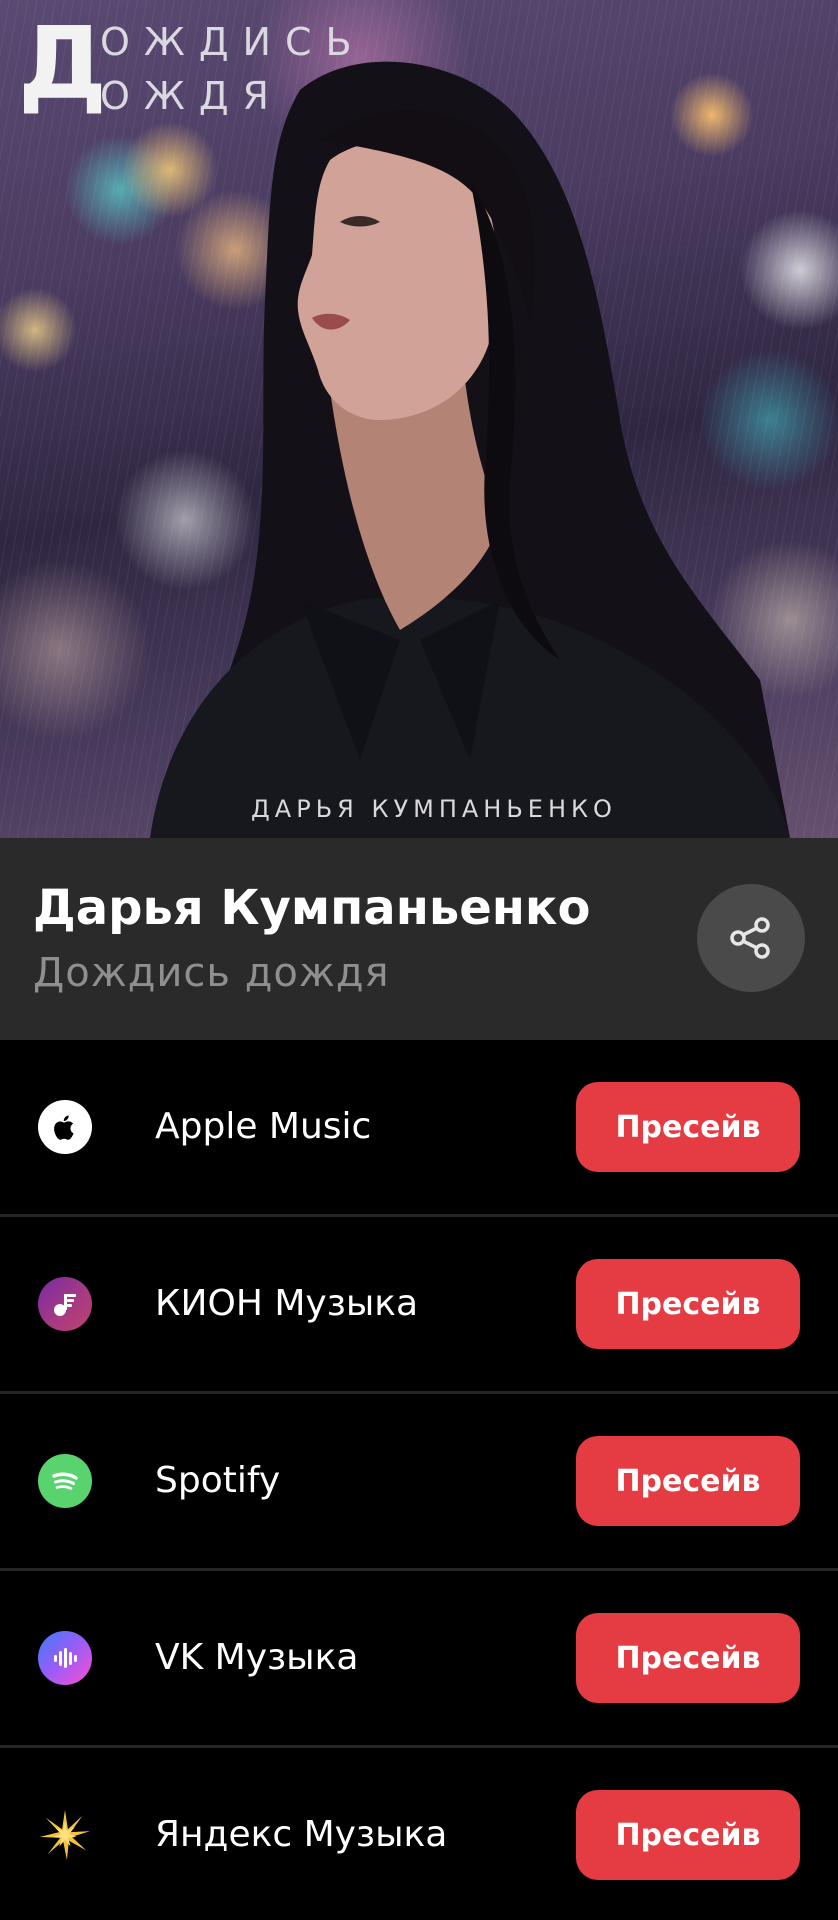  Describe the element at coordinates (198, 67) in the screenshot. I see `album-title-logo: Д ОЖДИСЬ ОЖДЯ` at that location.